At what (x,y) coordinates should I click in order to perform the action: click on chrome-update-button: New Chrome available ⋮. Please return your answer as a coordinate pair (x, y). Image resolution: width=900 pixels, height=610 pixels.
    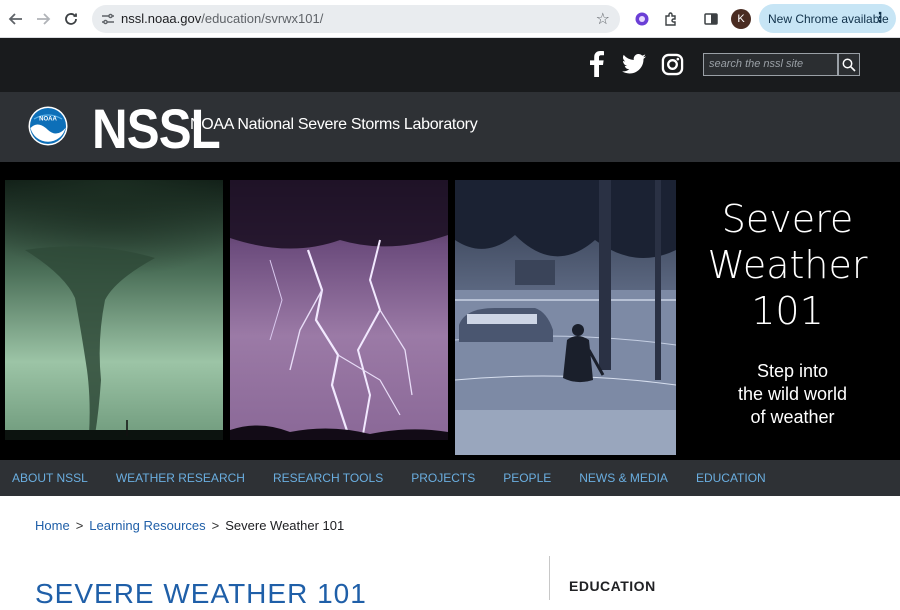
    Looking at the image, I should click on (827, 18).